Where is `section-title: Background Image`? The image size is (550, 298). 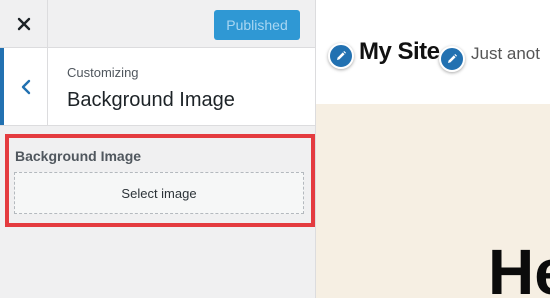
section-title: Background Image is located at coordinates (151, 100).